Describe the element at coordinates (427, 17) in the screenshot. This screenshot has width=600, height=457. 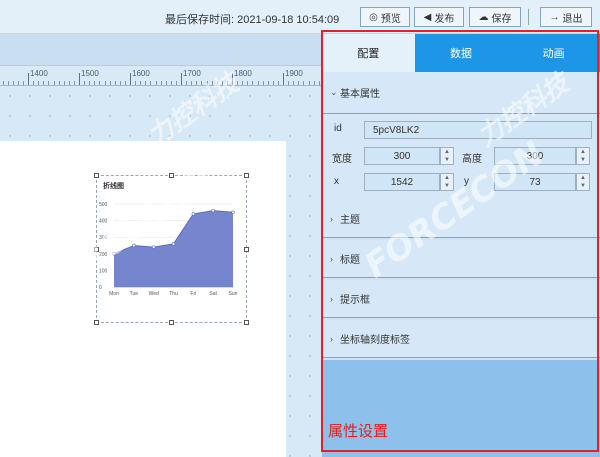
I see `send-icon: ◀` at that location.